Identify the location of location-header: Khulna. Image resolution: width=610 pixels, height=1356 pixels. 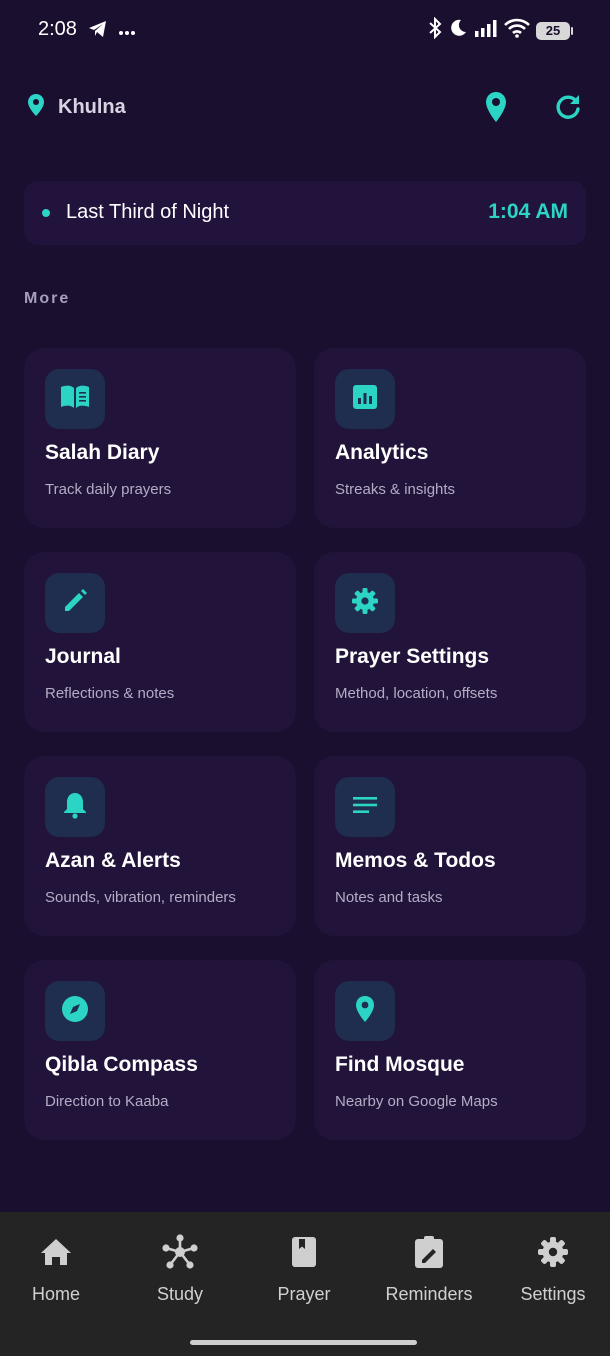
(76, 107).